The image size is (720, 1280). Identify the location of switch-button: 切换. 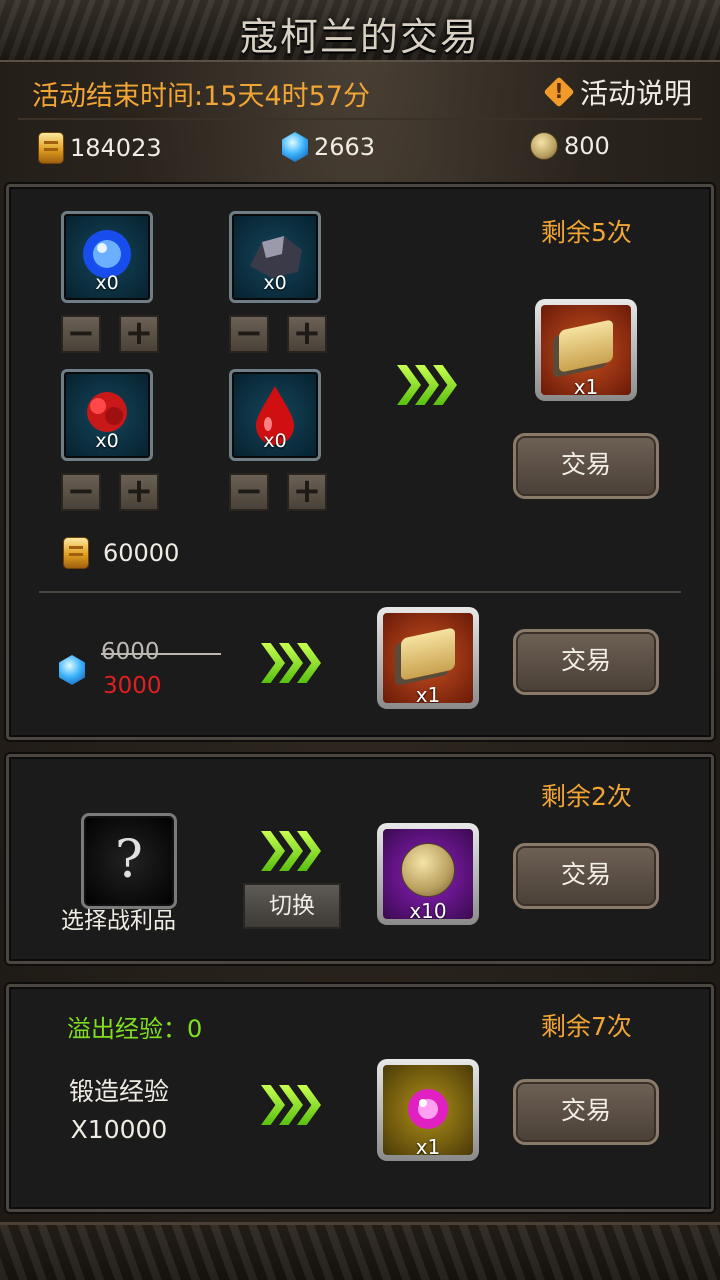
(292, 906).